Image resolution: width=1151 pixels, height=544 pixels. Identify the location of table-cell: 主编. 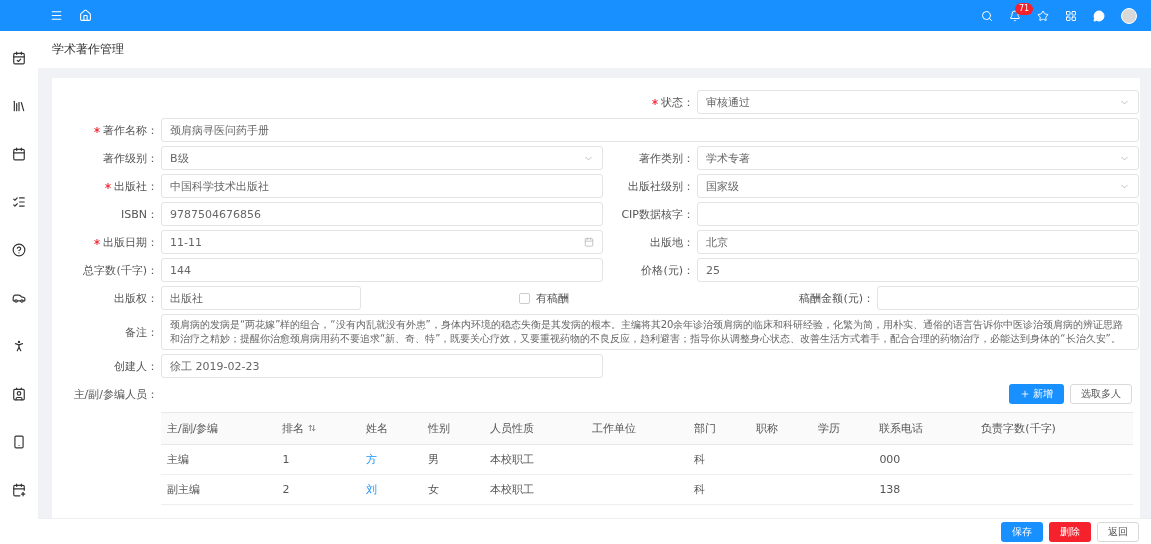
(219, 459).